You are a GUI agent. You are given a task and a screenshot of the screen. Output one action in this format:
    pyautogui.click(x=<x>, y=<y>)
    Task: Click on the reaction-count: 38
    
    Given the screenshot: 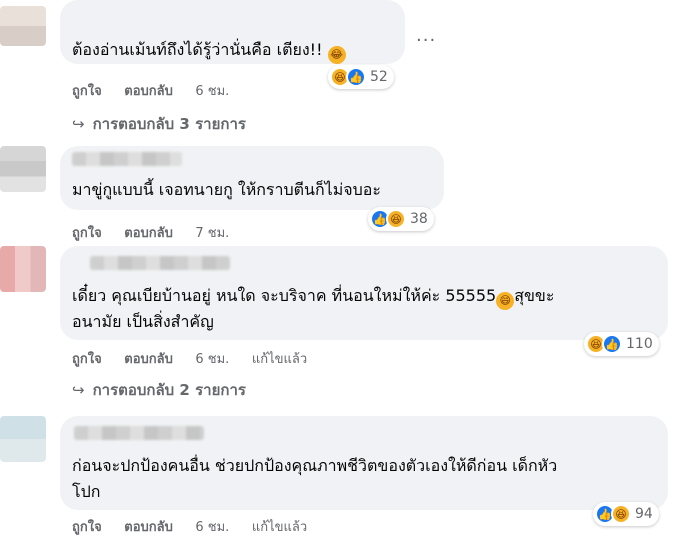 What is the action you would take?
    pyautogui.click(x=419, y=219)
    